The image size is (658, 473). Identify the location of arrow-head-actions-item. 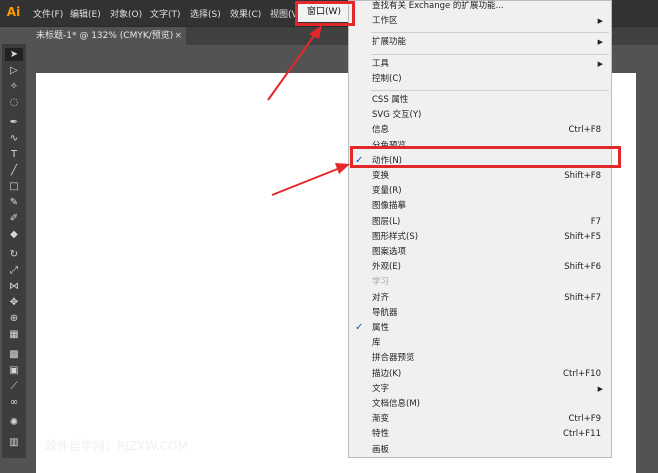
(342, 168).